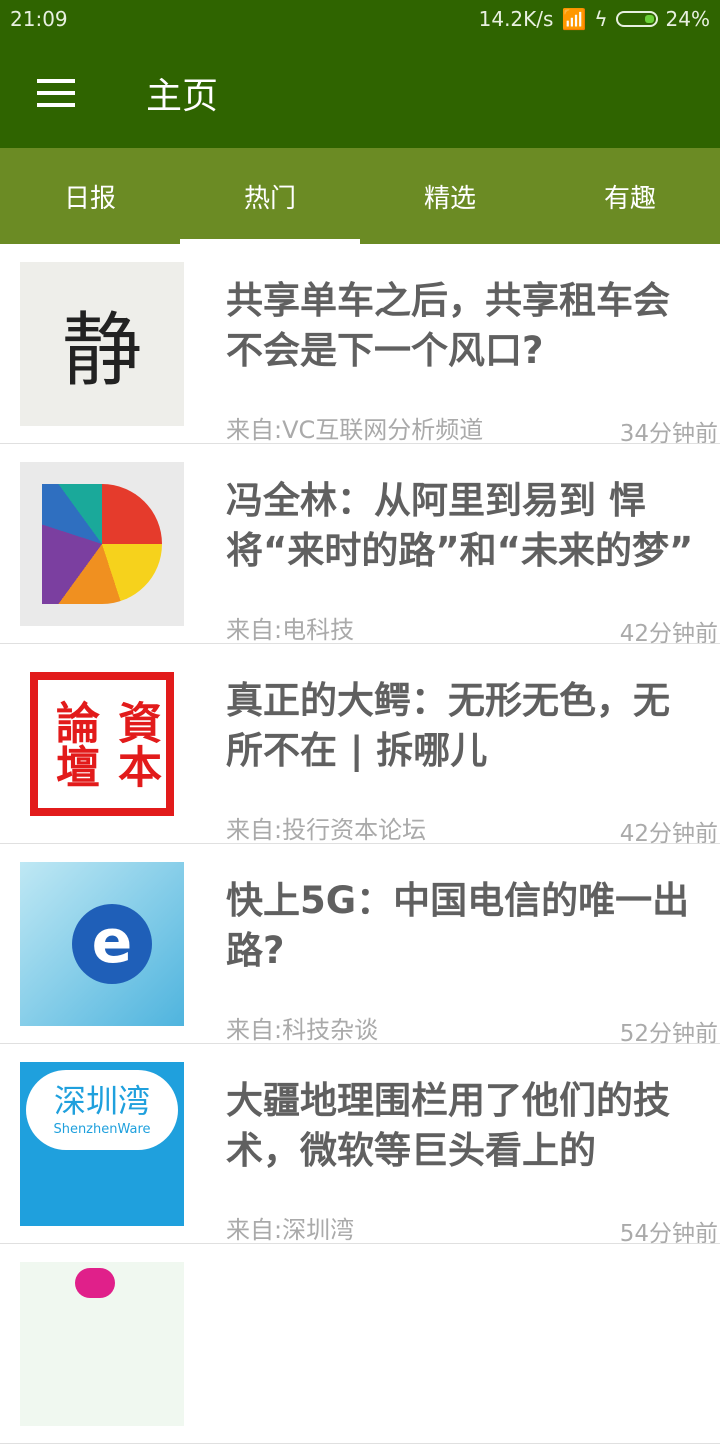 Image resolution: width=720 pixels, height=1444 pixels. I want to click on article-title: 共享单车之后，共享租车会不会是下一个风口?, so click(448, 325).